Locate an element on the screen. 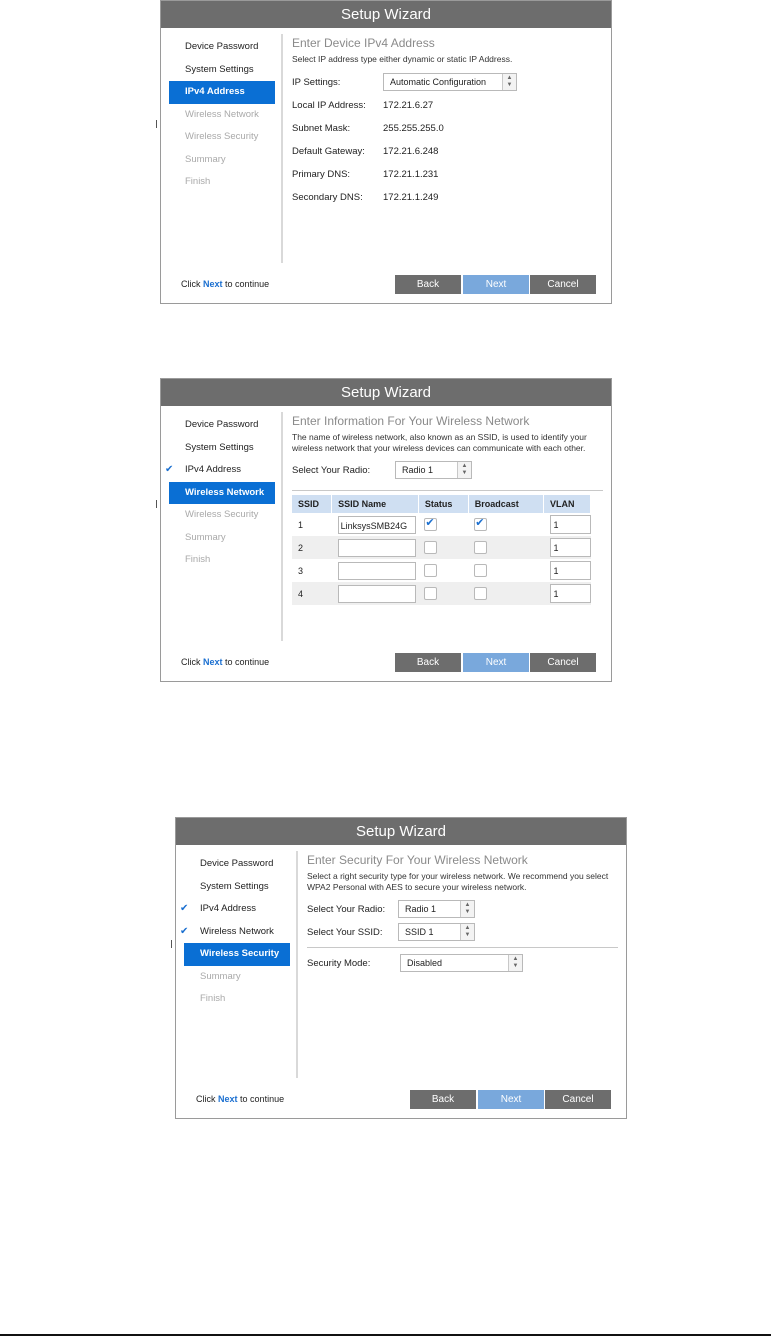  ssid-number: 3 is located at coordinates (301, 570).